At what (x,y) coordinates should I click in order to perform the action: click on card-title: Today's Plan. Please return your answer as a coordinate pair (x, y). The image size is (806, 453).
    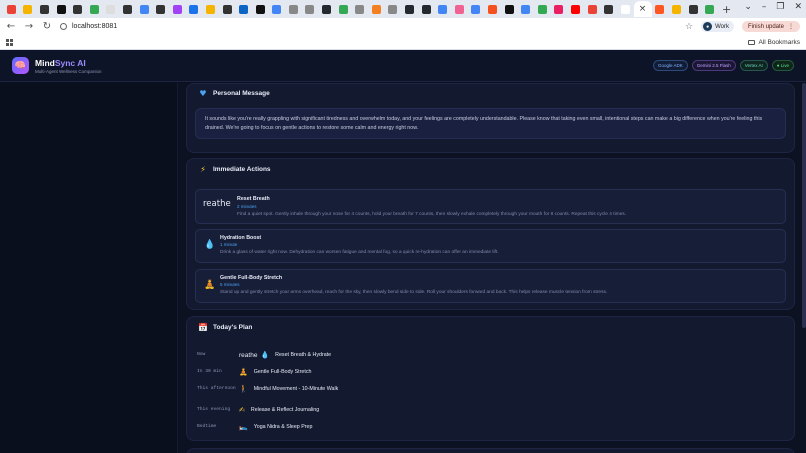
    Looking at the image, I should click on (233, 327).